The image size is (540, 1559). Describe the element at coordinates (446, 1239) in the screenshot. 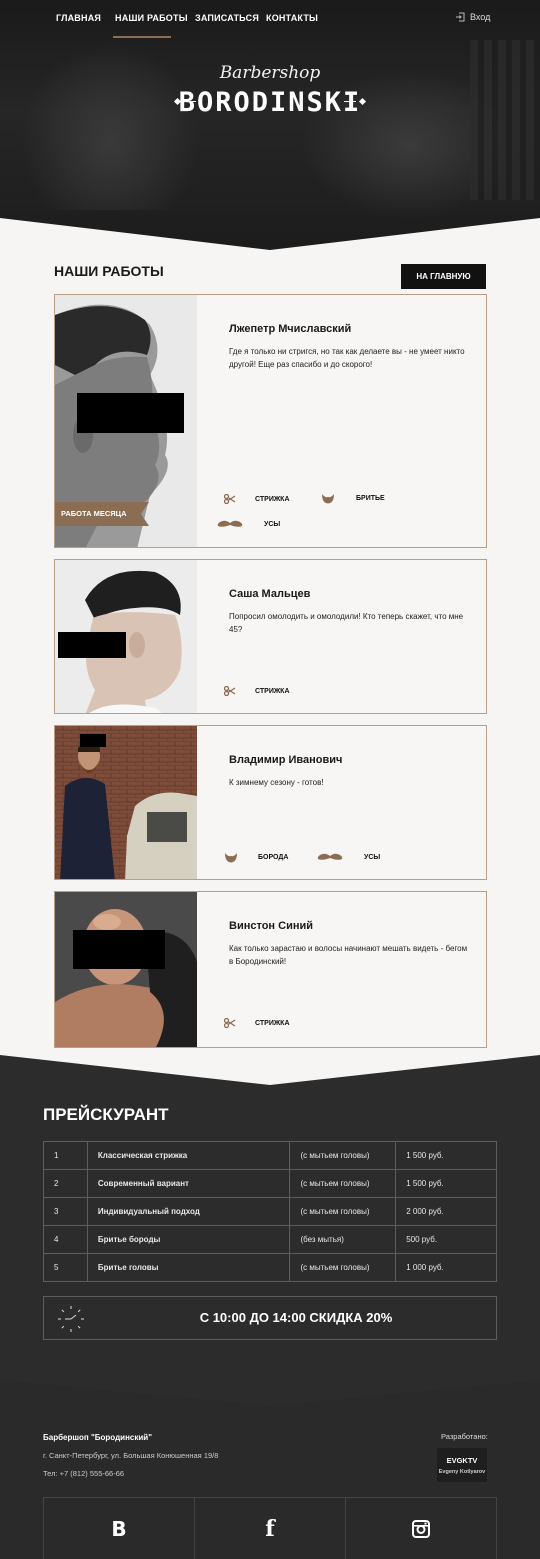

I see `service-price: 500 руб.` at that location.